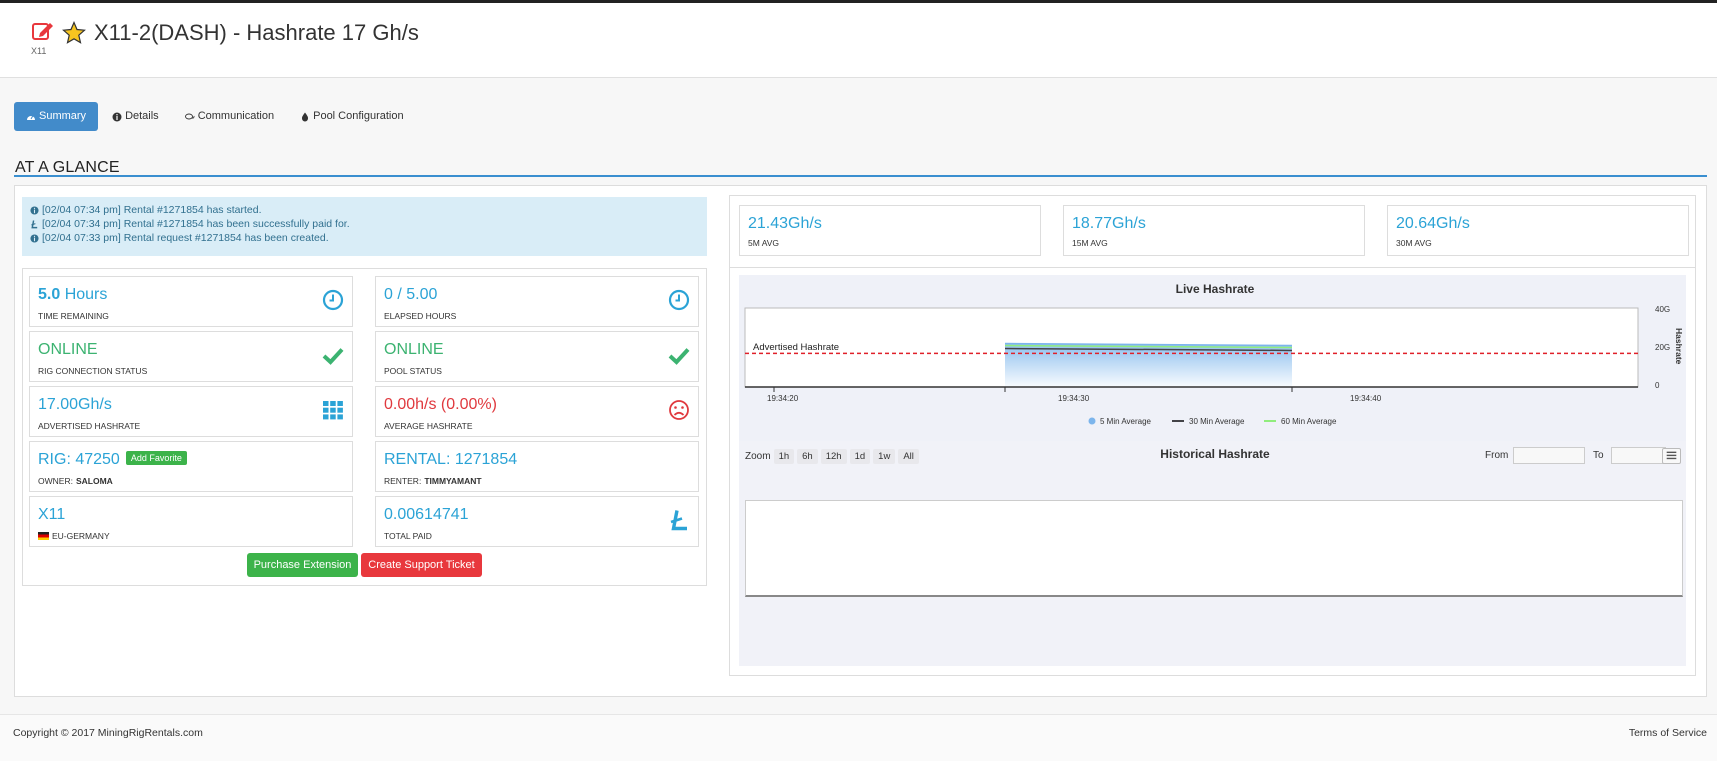  What do you see at coordinates (1657, 385) in the screenshot?
I see `y-tick-label: 0` at bounding box center [1657, 385].